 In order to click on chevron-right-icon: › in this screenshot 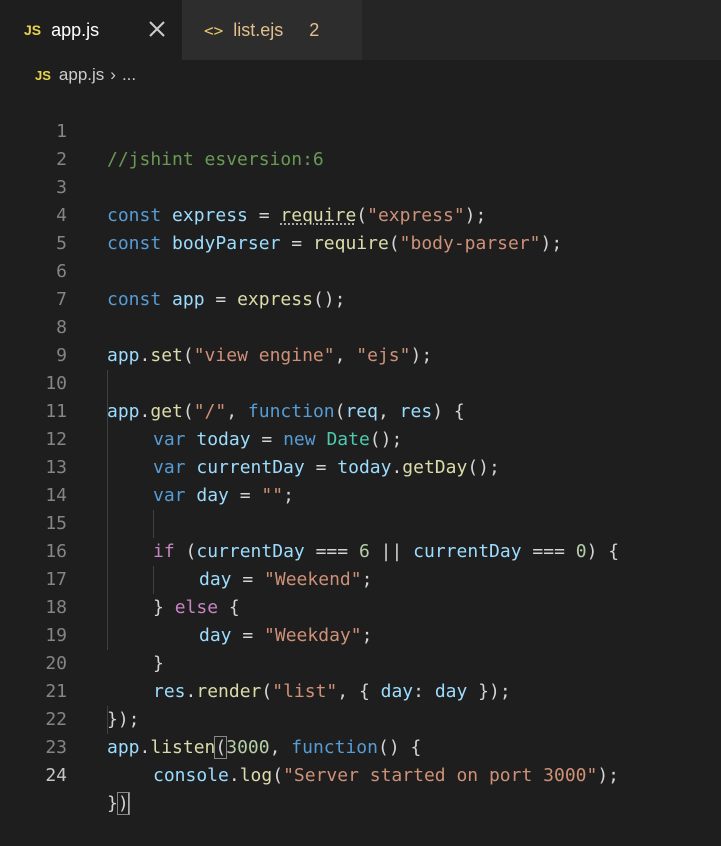, I will do `click(113, 74)`.